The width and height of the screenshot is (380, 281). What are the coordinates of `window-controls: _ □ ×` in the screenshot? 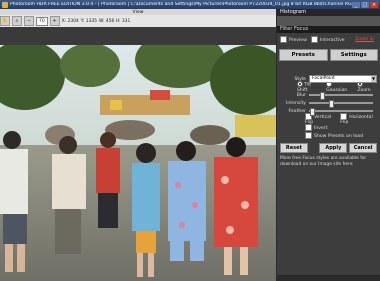 It's located at (365, 4).